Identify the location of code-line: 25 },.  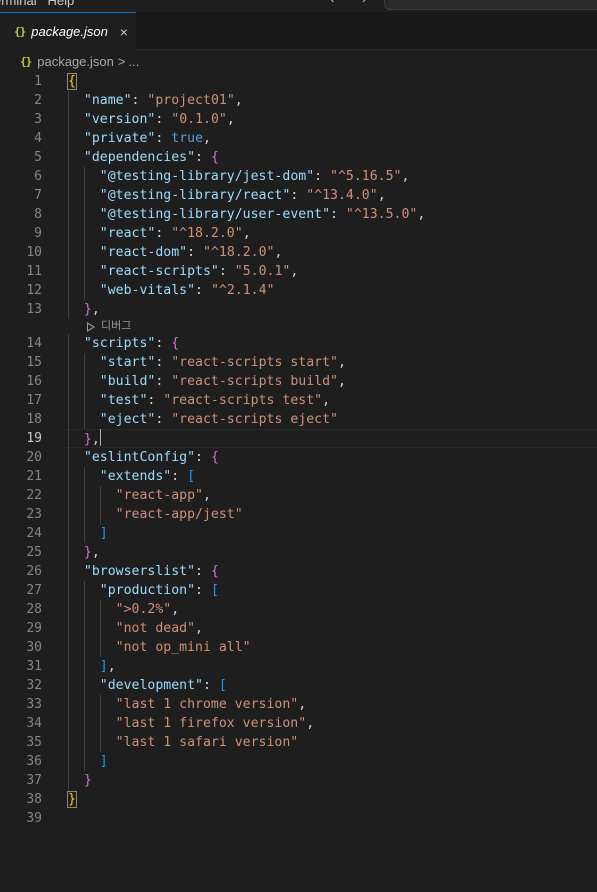
(298, 552).